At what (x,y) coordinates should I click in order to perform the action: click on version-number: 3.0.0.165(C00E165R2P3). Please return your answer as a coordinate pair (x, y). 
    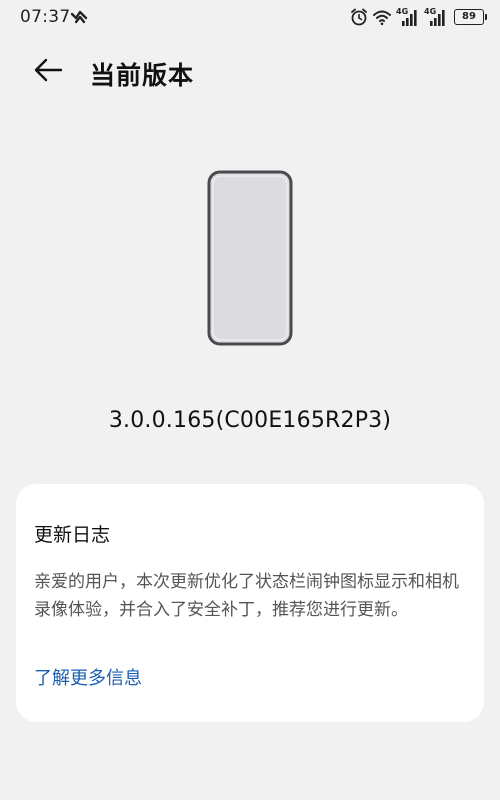
    Looking at the image, I should click on (250, 420).